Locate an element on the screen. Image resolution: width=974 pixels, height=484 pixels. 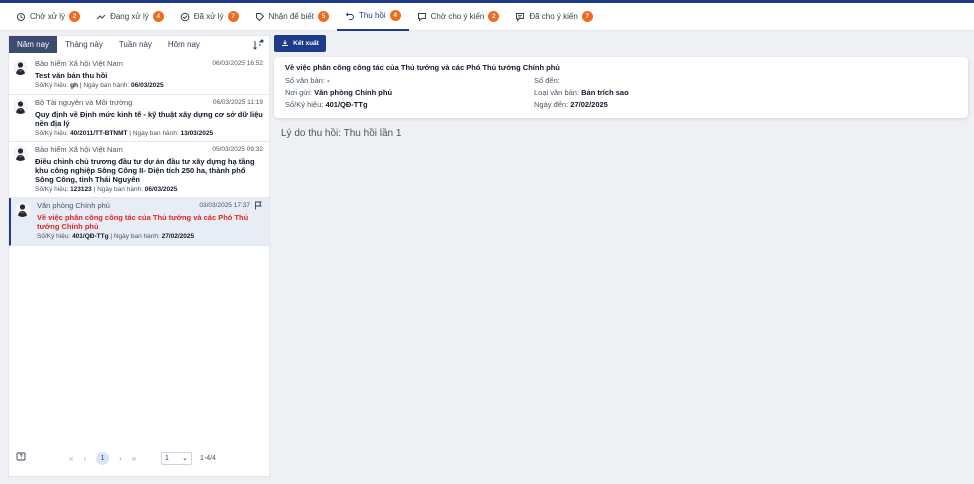
received-time: 05/03/2025 09:32 is located at coordinates (237, 149).